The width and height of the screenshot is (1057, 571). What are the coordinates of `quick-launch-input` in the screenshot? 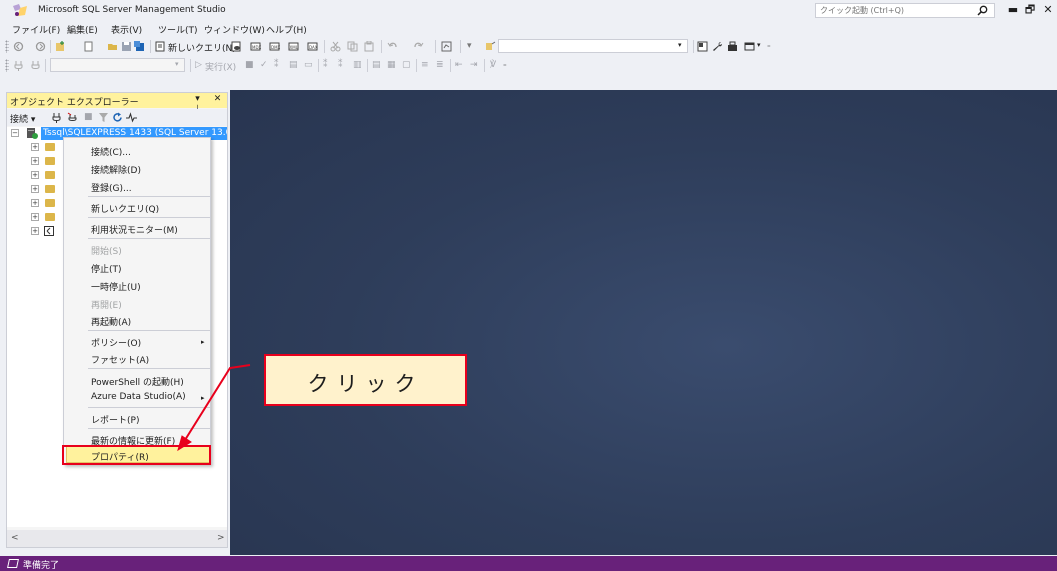 It's located at (891, 10).